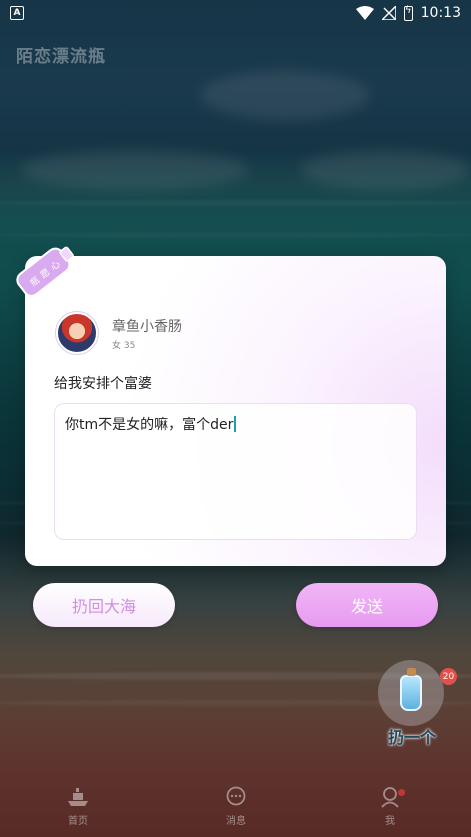 This screenshot has width=471, height=837. I want to click on sender-meta: 女 35, so click(124, 346).